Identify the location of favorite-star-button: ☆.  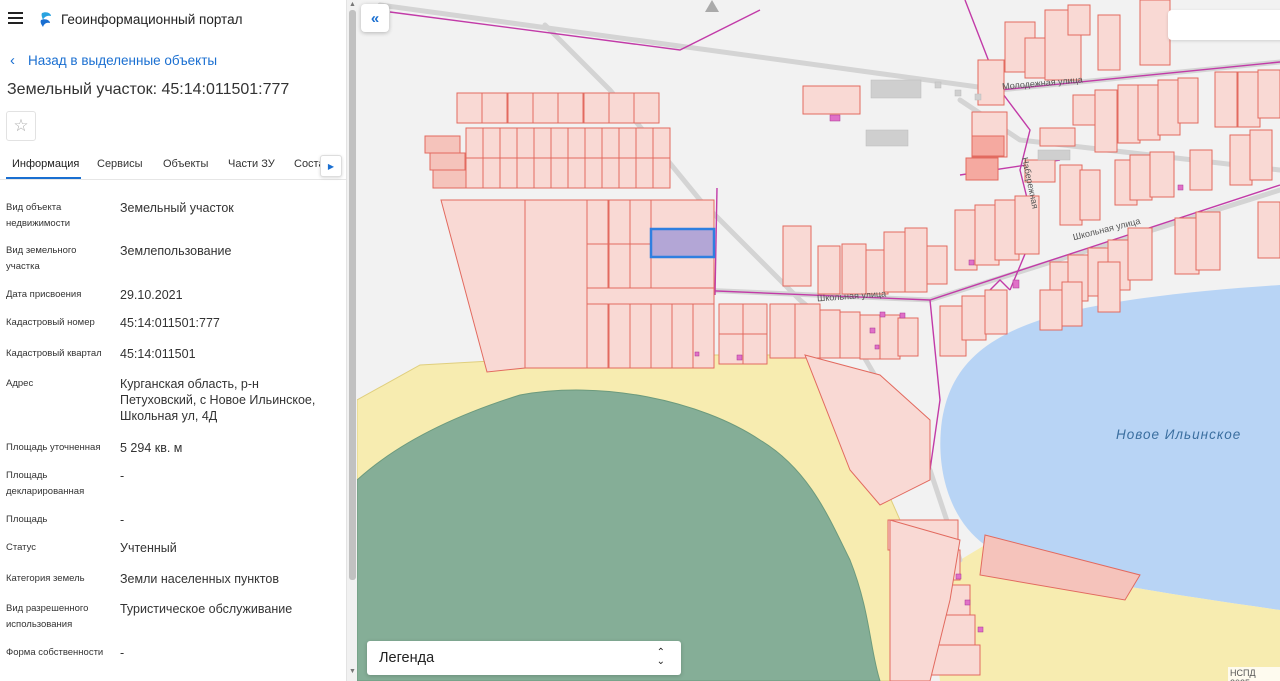
(21, 126).